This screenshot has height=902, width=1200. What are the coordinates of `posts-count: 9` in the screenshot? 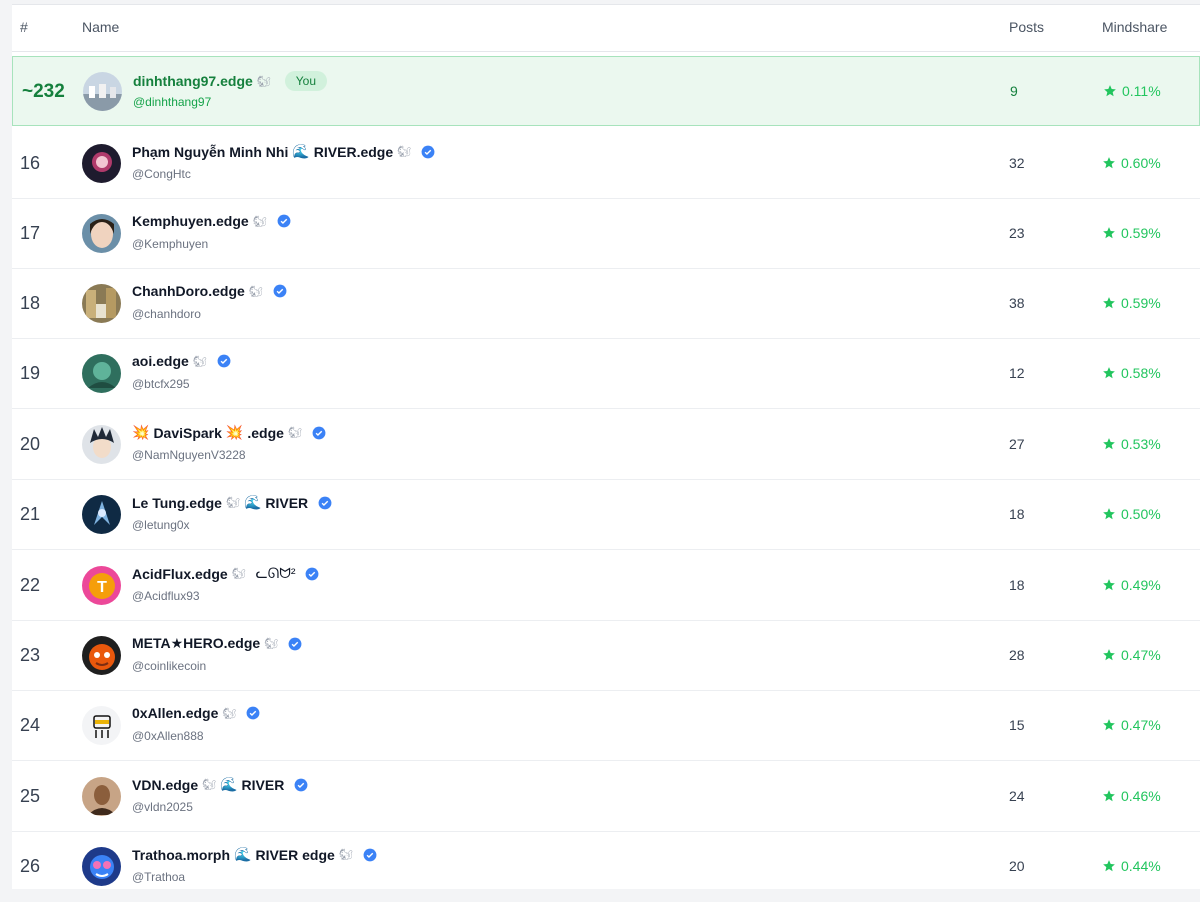 It's located at (1014, 91).